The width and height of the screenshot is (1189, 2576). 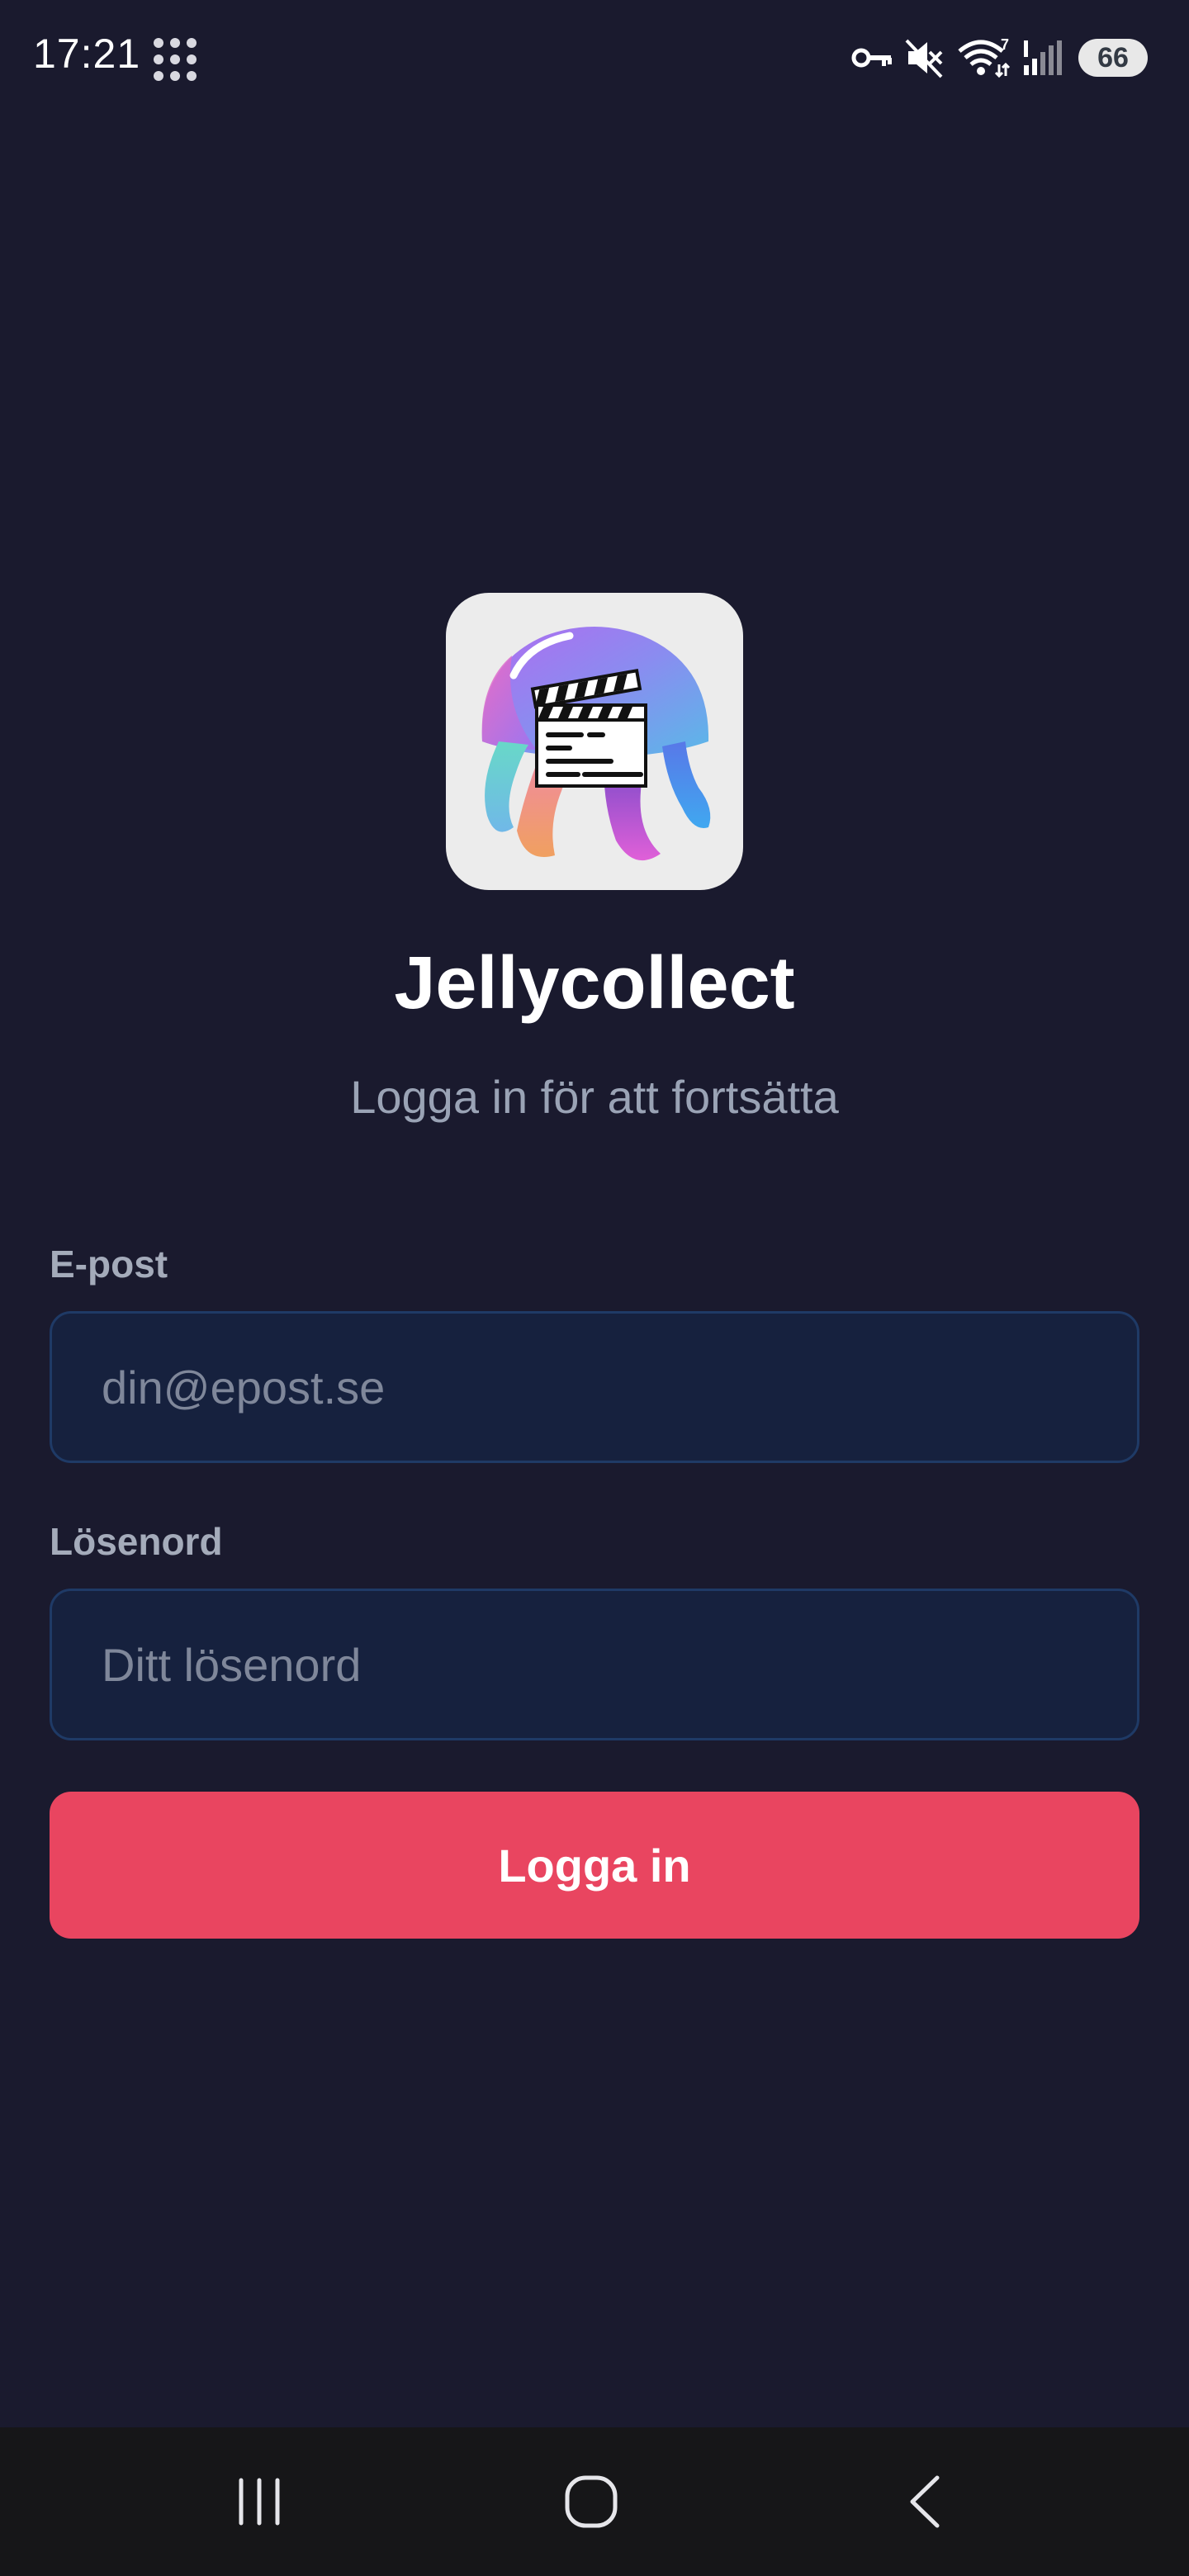 I want to click on signal-icon, so click(x=1043, y=57).